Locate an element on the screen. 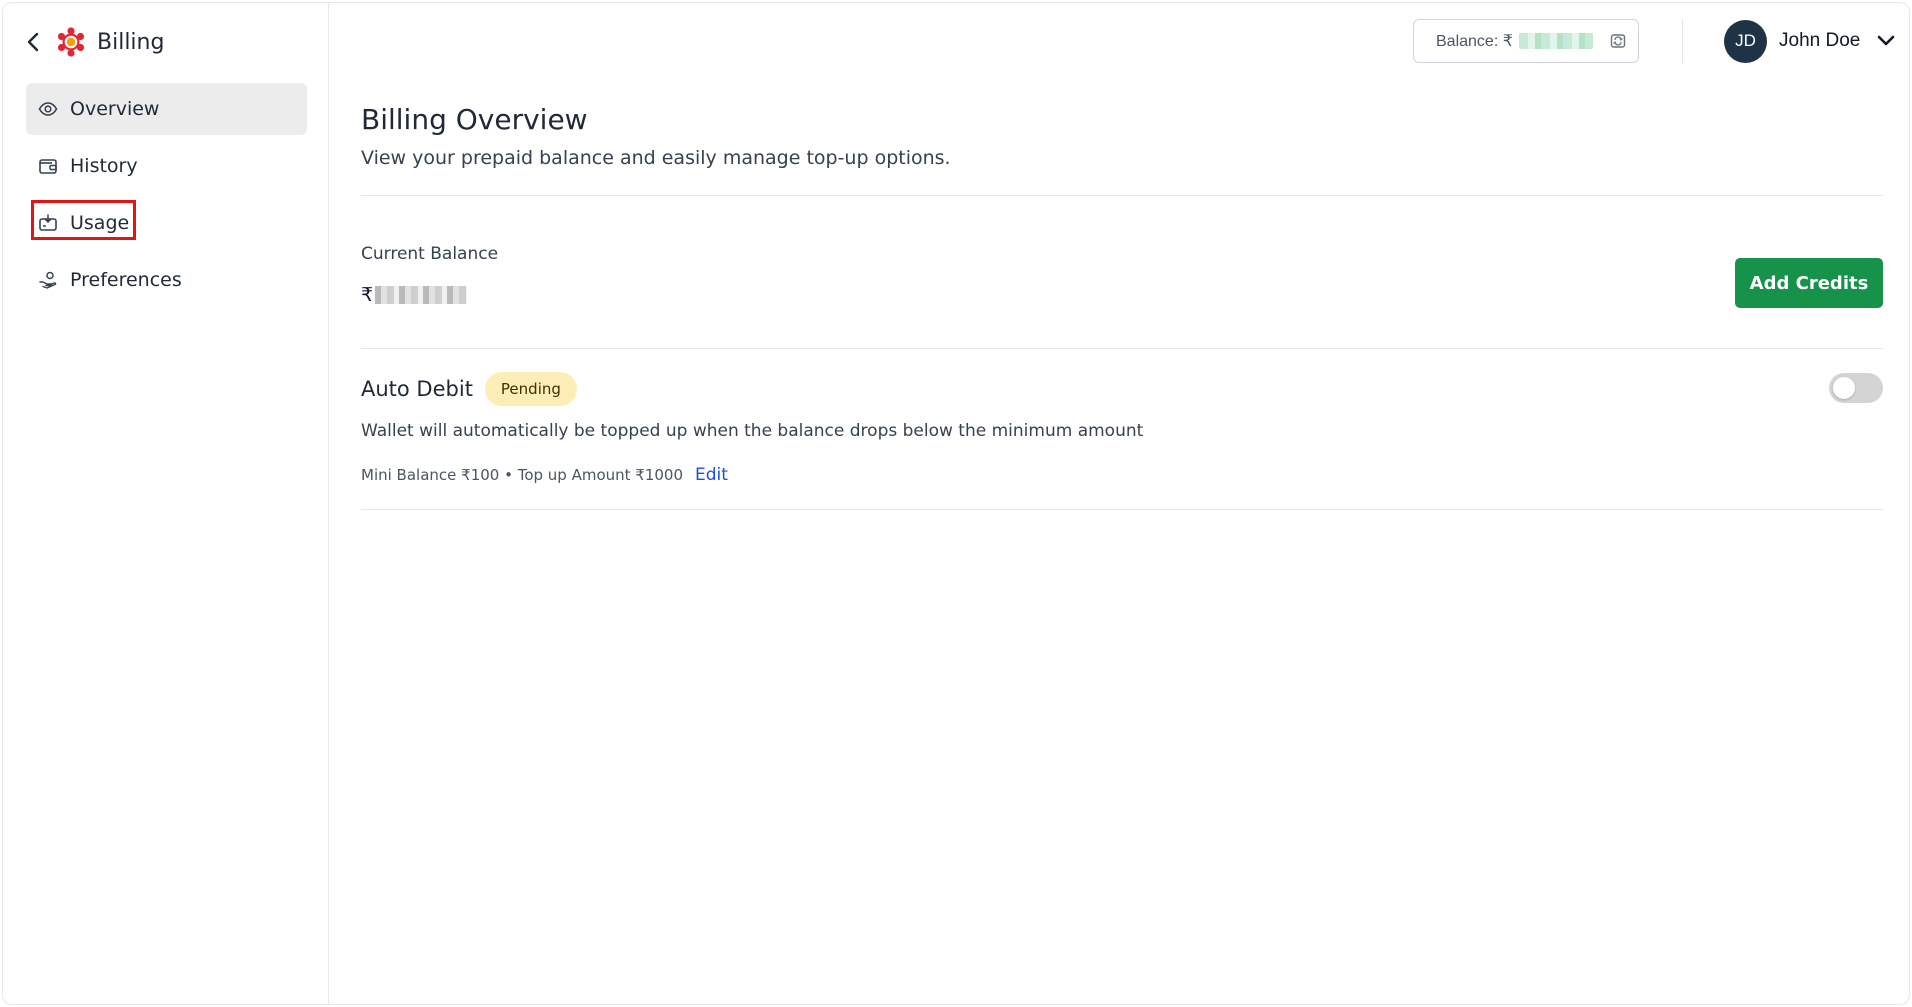 The height and width of the screenshot is (1007, 1912). wallet-icon is located at coordinates (48, 166).